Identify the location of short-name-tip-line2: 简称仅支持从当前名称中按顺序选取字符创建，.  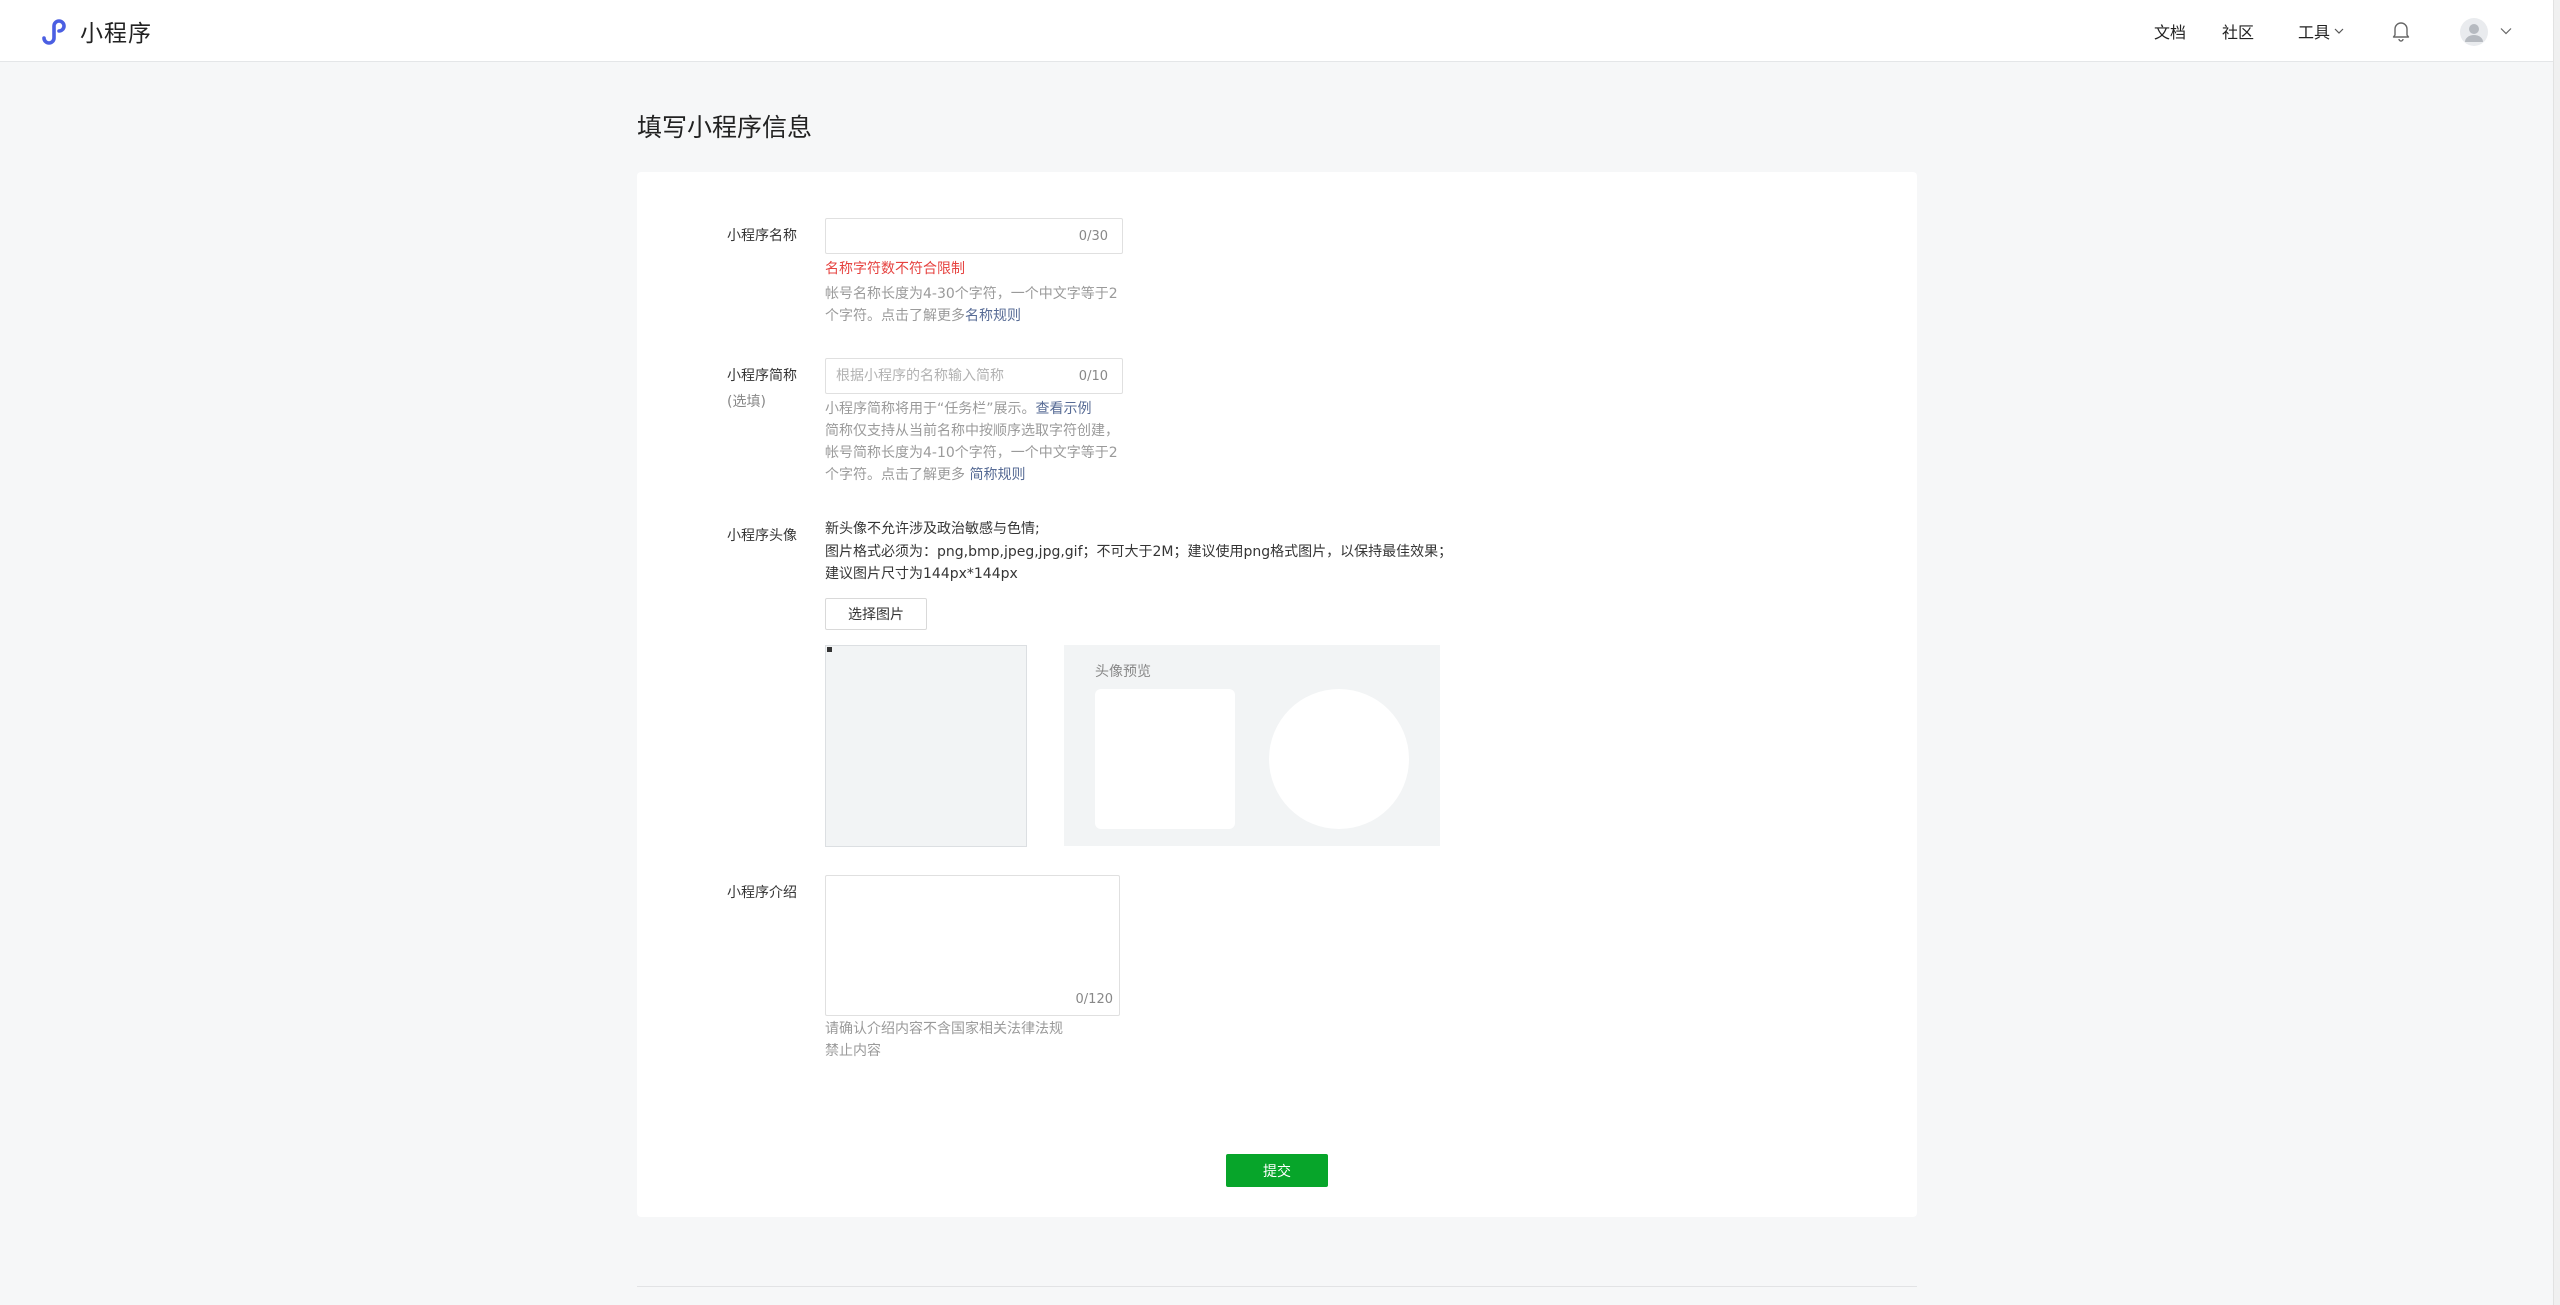
(972, 431).